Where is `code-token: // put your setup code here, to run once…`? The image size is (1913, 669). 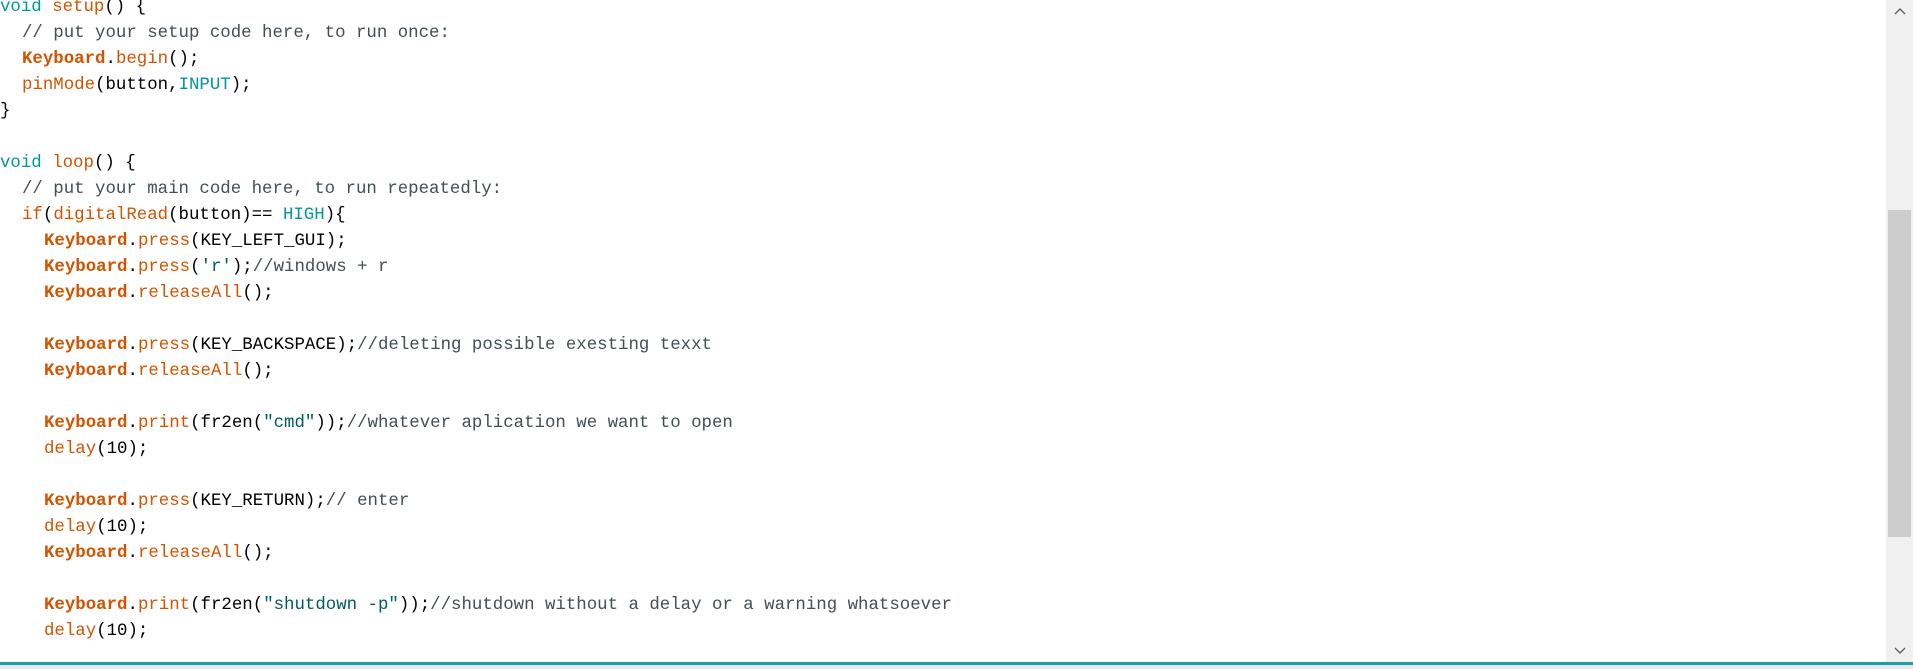 code-token: // put your setup code here, to run once… is located at coordinates (236, 33).